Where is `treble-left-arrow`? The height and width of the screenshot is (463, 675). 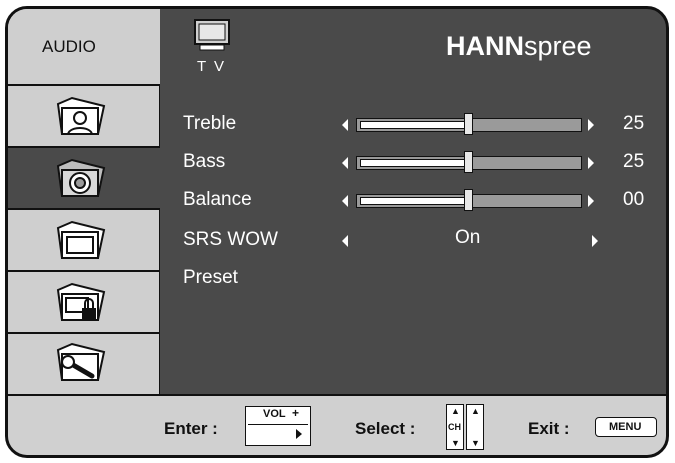 treble-left-arrow is located at coordinates (345, 125).